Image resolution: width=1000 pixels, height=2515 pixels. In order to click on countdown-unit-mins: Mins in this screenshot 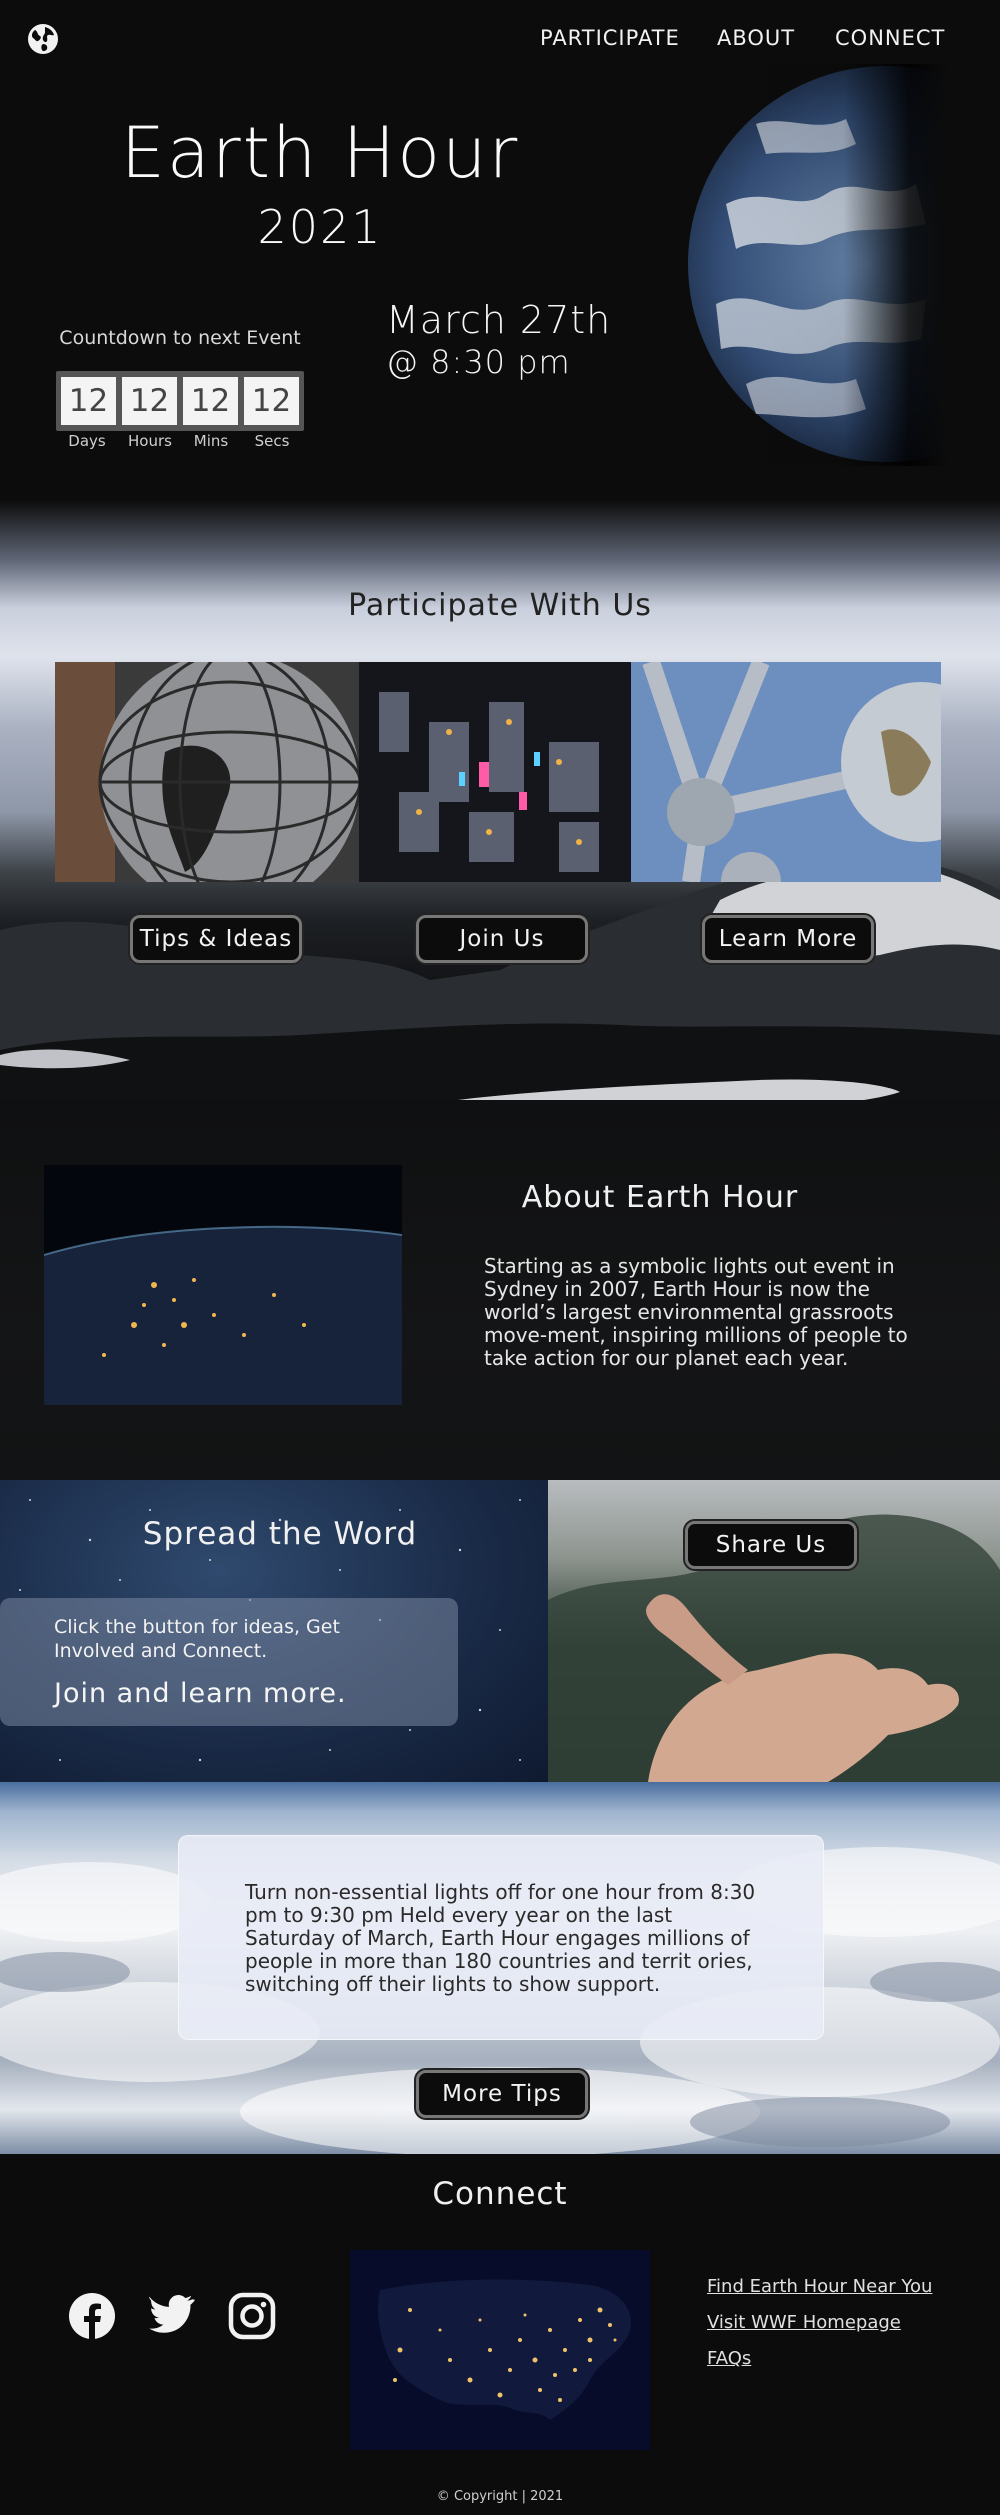, I will do `click(211, 441)`.